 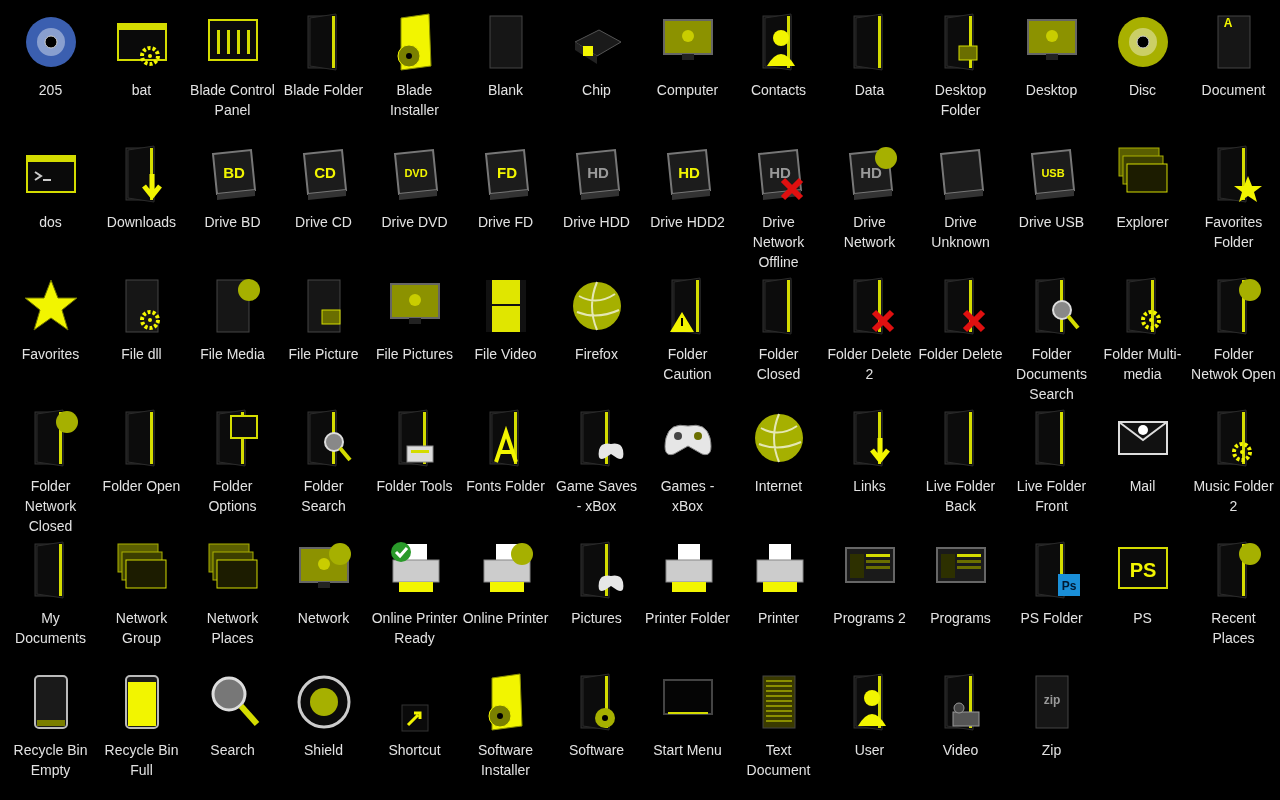 I want to click on icon-label: Blade Control Panel, so click(x=232, y=100).